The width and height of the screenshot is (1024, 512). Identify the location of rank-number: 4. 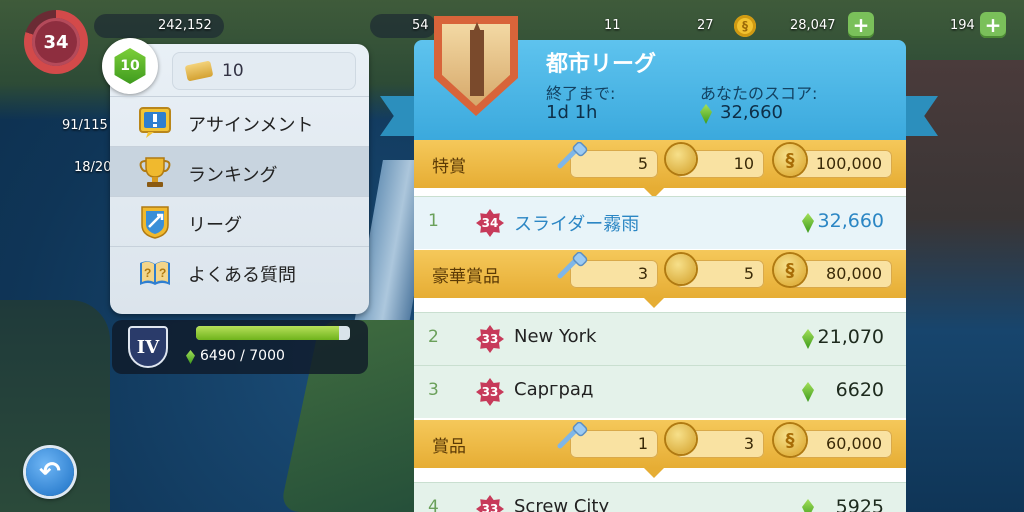
(433, 504).